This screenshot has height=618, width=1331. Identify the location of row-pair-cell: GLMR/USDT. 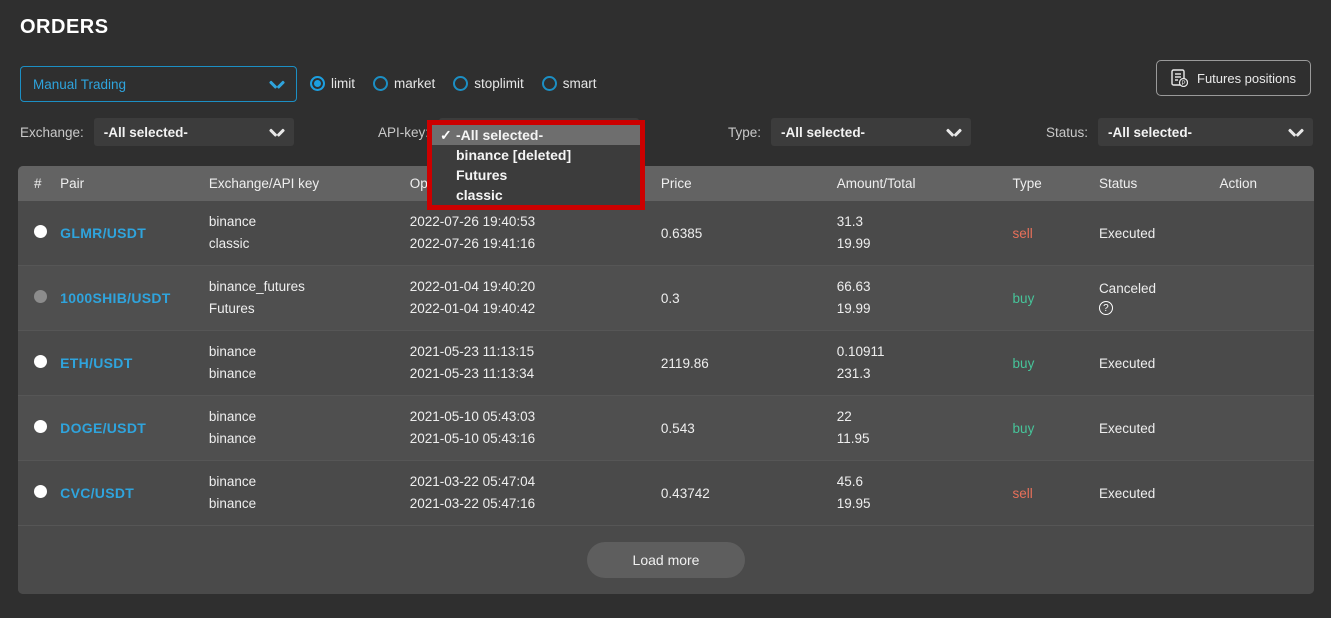
(128, 233).